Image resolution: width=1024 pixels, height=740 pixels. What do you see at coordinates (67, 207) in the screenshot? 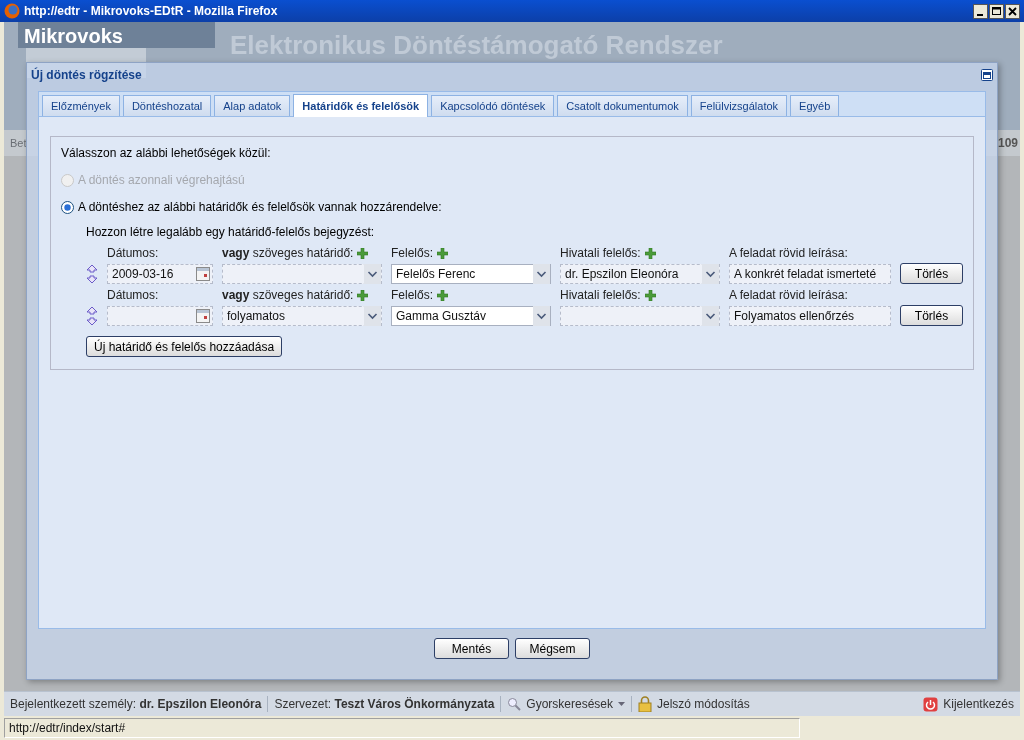
I see `radio-button` at bounding box center [67, 207].